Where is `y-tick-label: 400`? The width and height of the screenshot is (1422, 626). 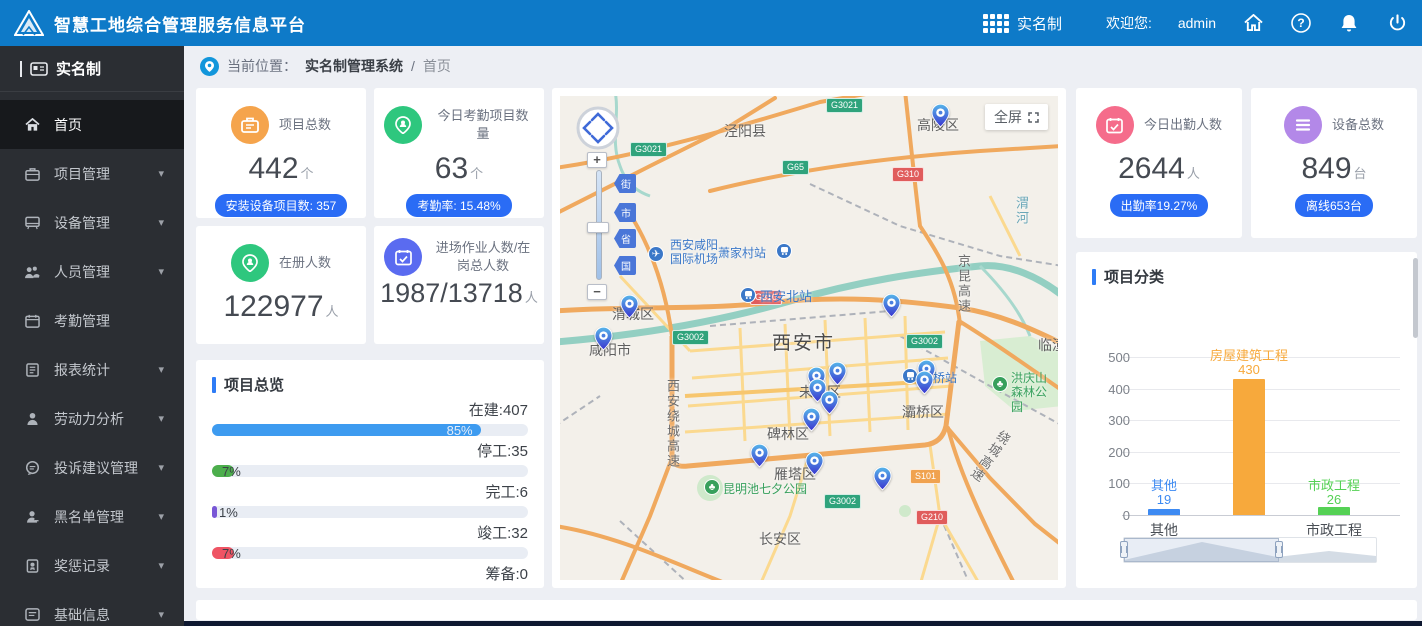
y-tick-label: 400 is located at coordinates (1119, 389).